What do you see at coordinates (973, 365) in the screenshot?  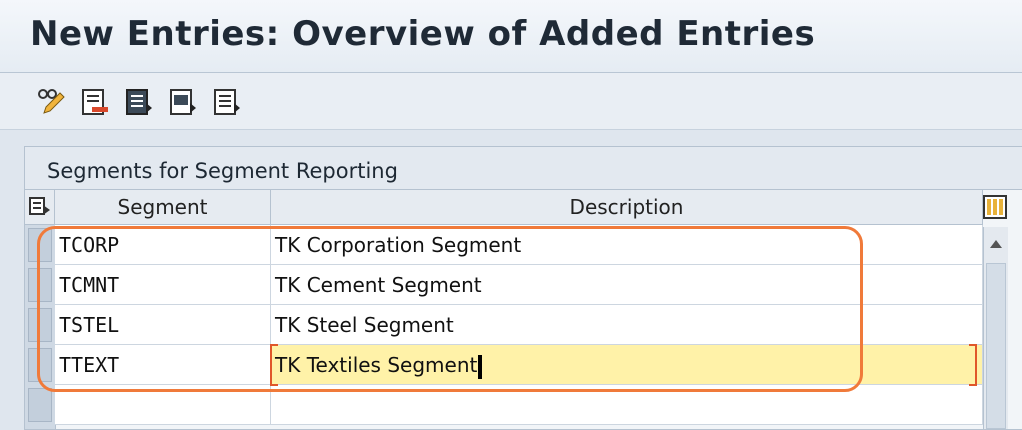 I see `input-focus-mark-right` at bounding box center [973, 365].